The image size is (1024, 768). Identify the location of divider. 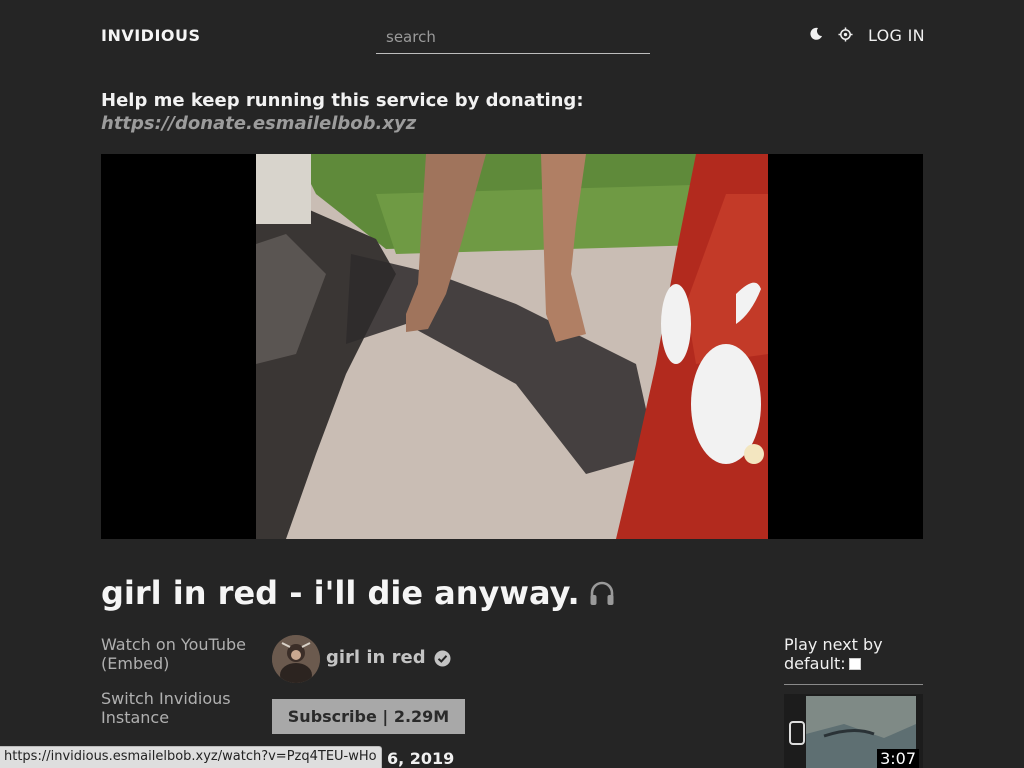
(853, 684).